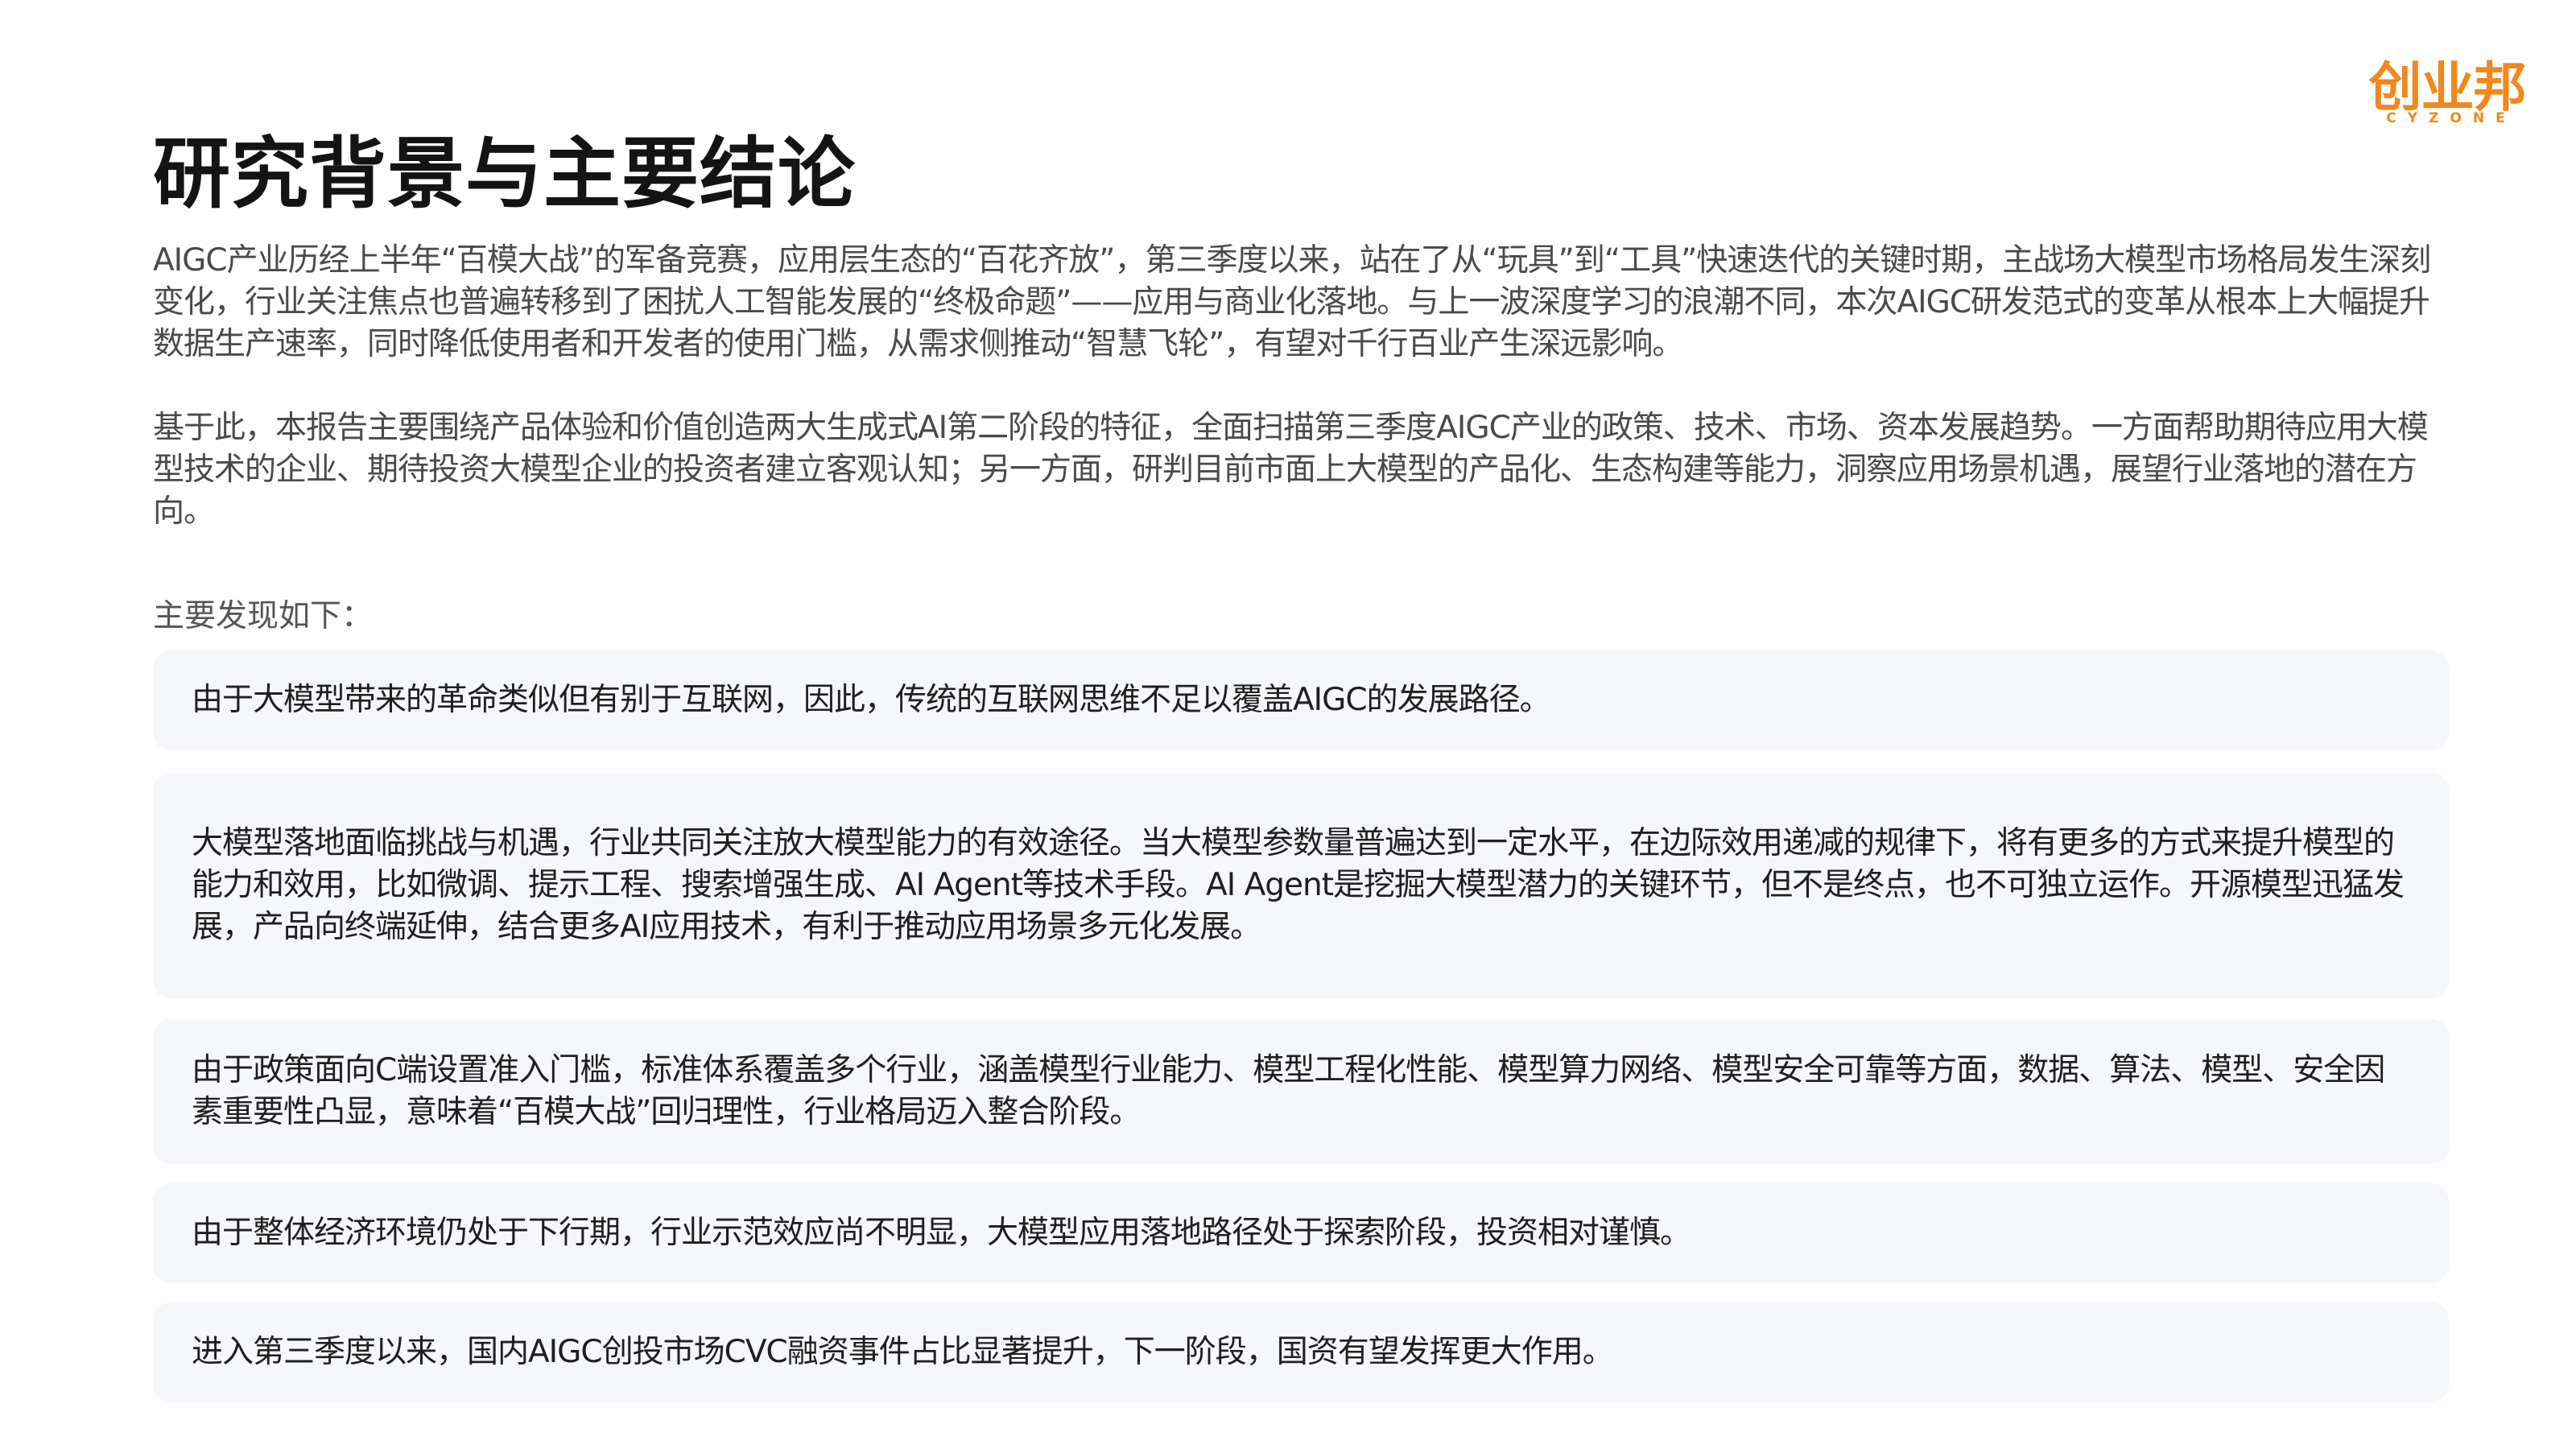 This screenshot has width=2576, height=1449. What do you see at coordinates (2447, 87) in the screenshot?
I see `logo-chinese-text: 创业邦` at bounding box center [2447, 87].